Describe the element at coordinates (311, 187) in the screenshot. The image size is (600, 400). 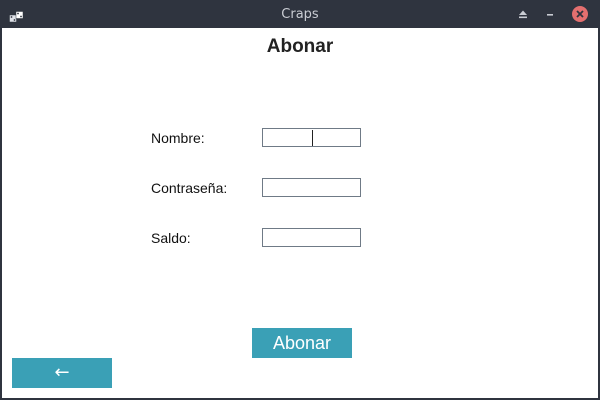
I see `contrasena-input` at that location.